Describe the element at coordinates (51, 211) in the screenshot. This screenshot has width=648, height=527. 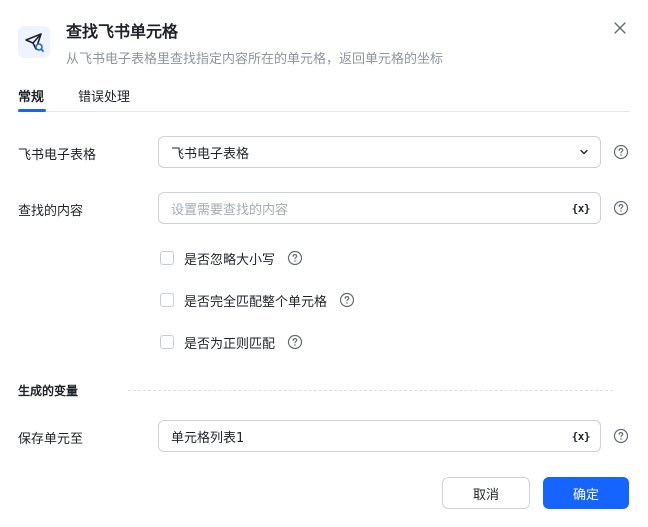
I see `content-label: 查找的内容` at that location.